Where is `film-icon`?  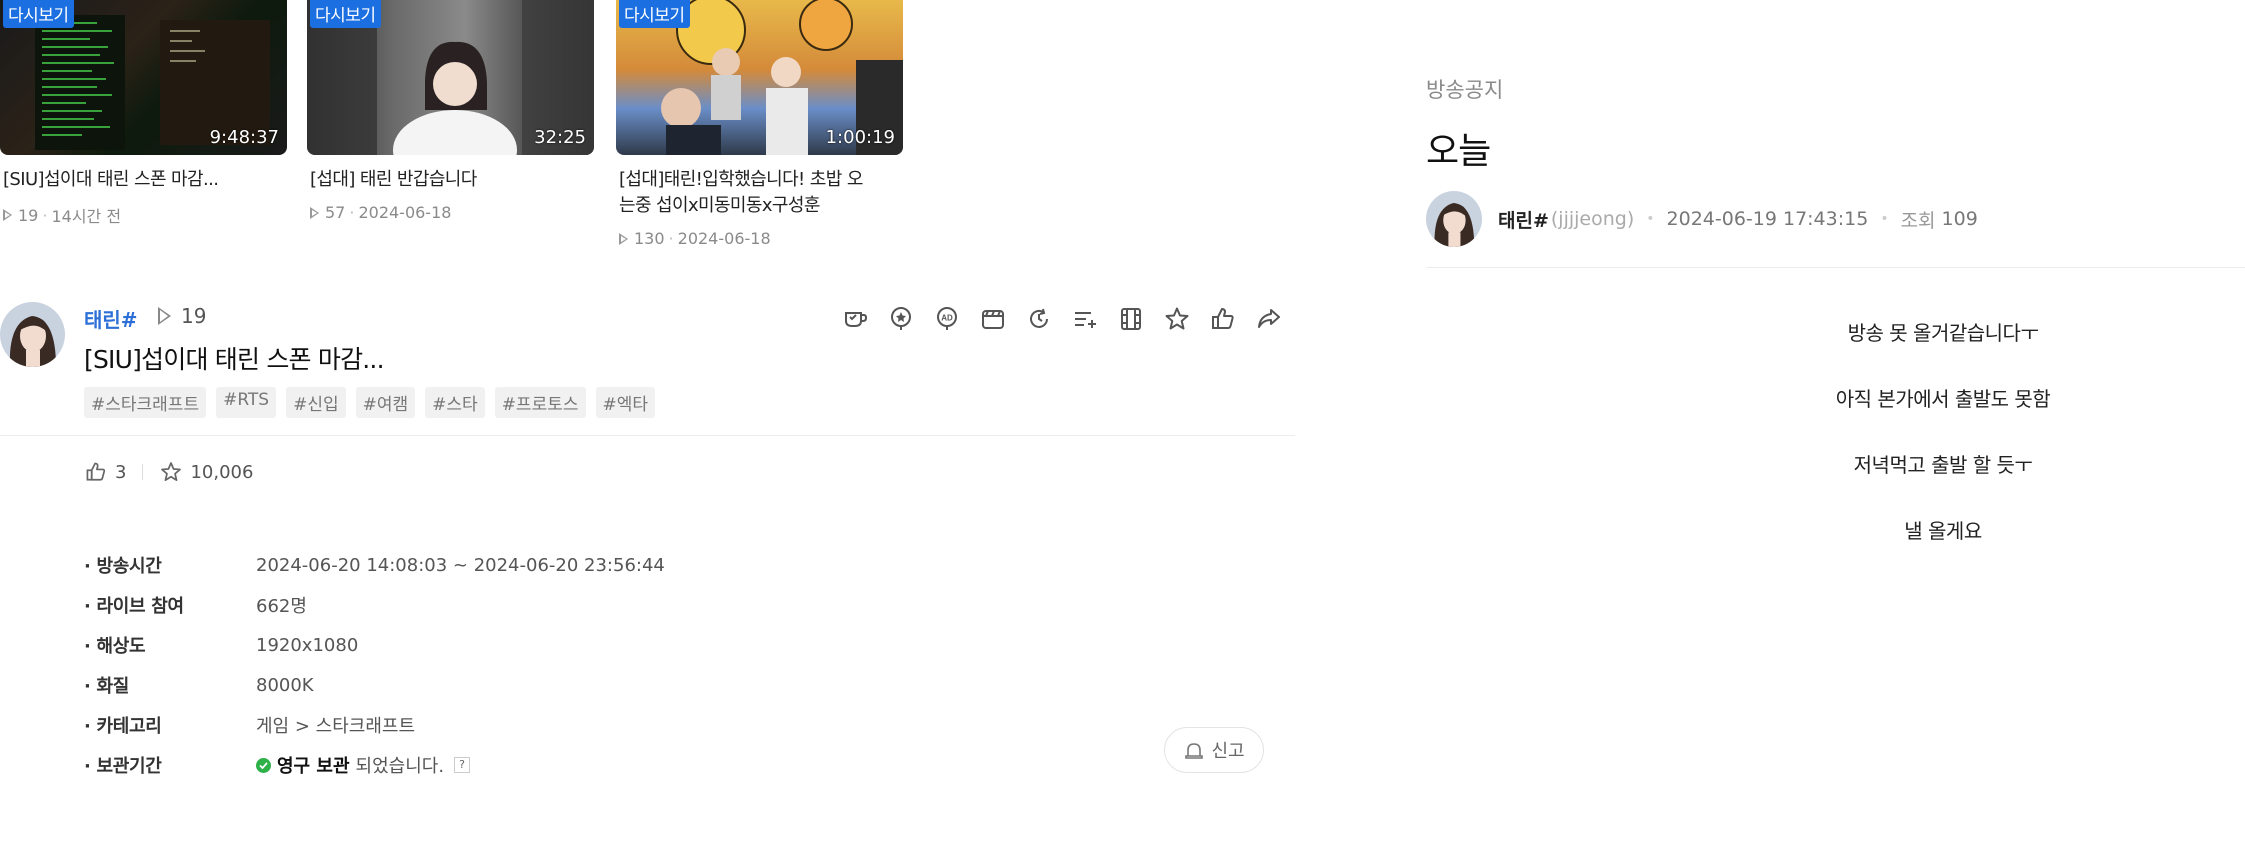 film-icon is located at coordinates (1130, 318).